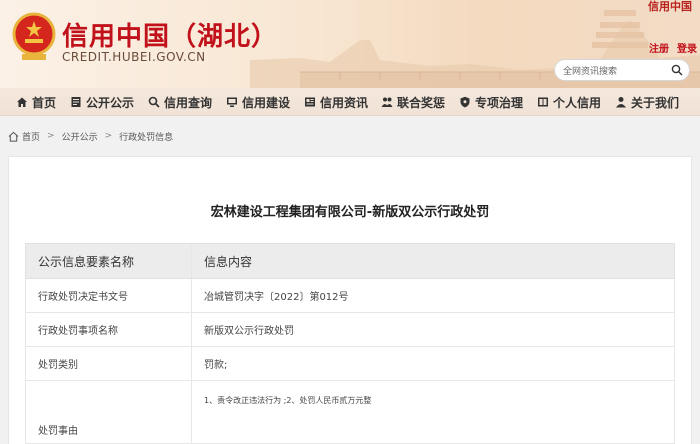 Image resolution: width=700 pixels, height=444 pixels. I want to click on nav-item-personal-credit: 个人信用, so click(569, 102).